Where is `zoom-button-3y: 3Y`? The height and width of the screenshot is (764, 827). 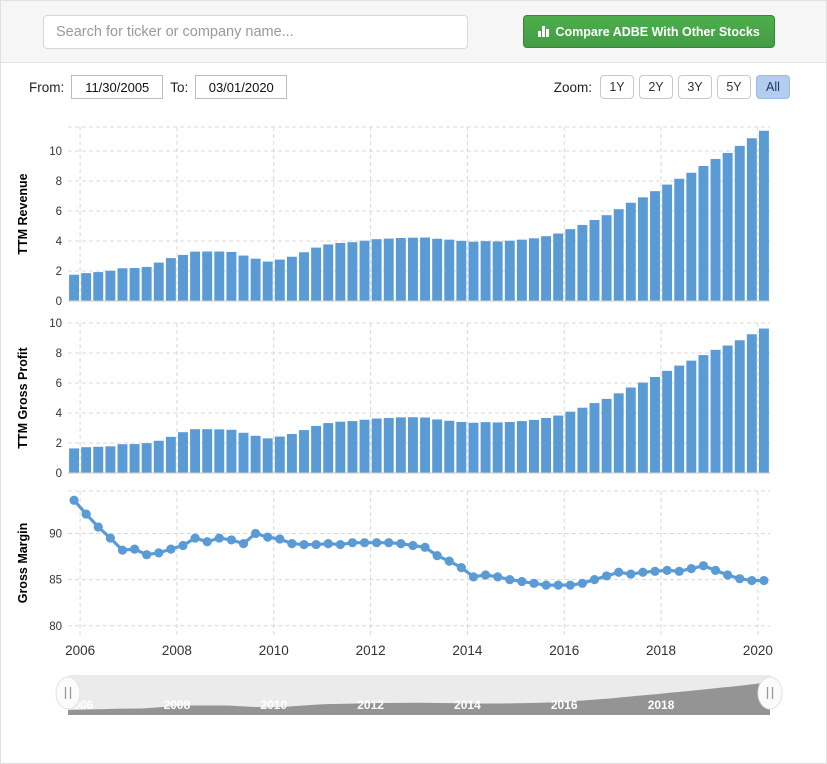
zoom-button-3y: 3Y is located at coordinates (695, 87).